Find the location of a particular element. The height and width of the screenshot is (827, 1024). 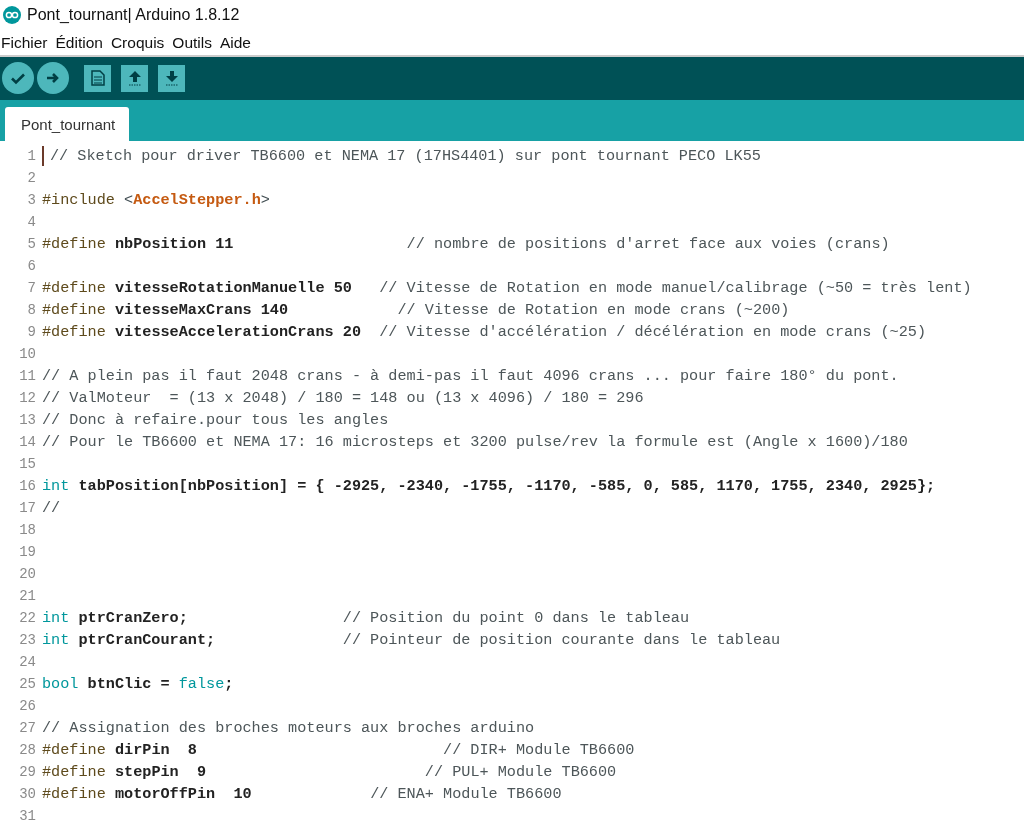

verify-button is located at coordinates (18, 78).